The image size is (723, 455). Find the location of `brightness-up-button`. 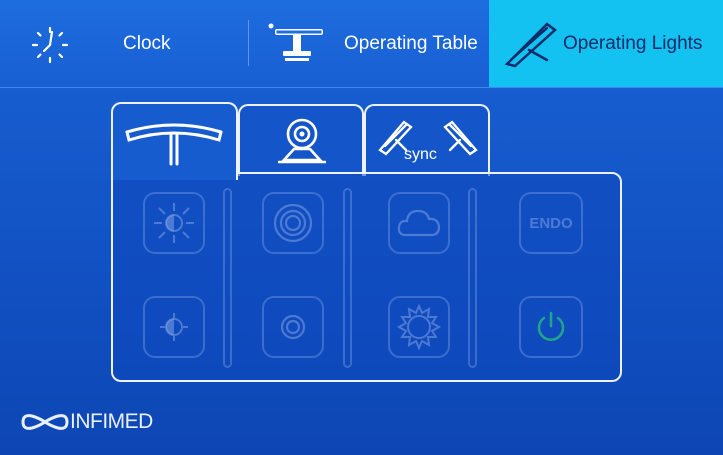

brightness-up-button is located at coordinates (174, 223).